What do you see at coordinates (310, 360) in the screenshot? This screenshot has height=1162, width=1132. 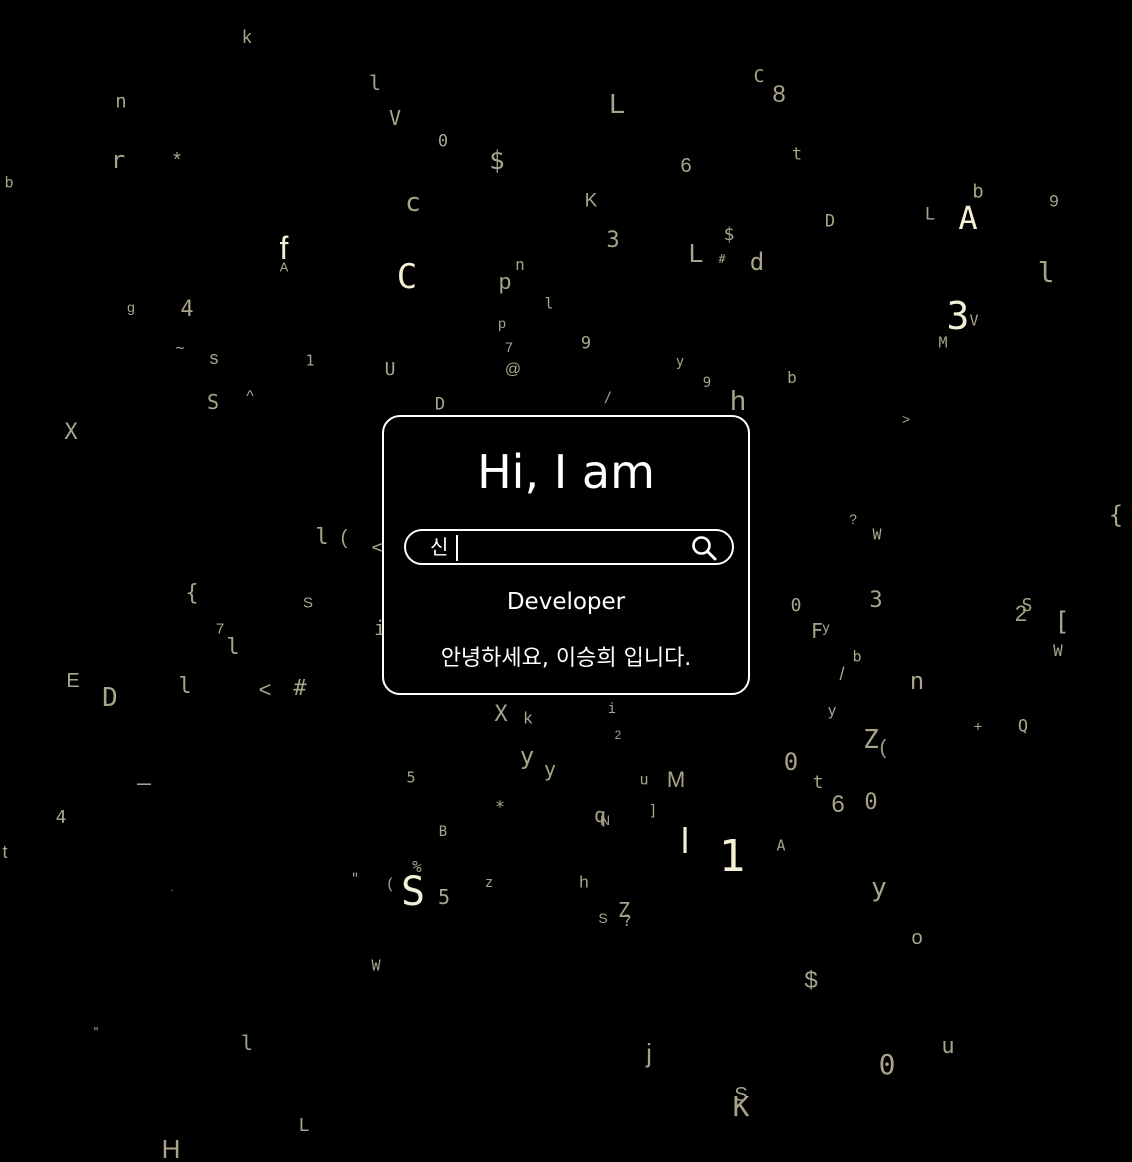 I see `background-glyph: 1` at bounding box center [310, 360].